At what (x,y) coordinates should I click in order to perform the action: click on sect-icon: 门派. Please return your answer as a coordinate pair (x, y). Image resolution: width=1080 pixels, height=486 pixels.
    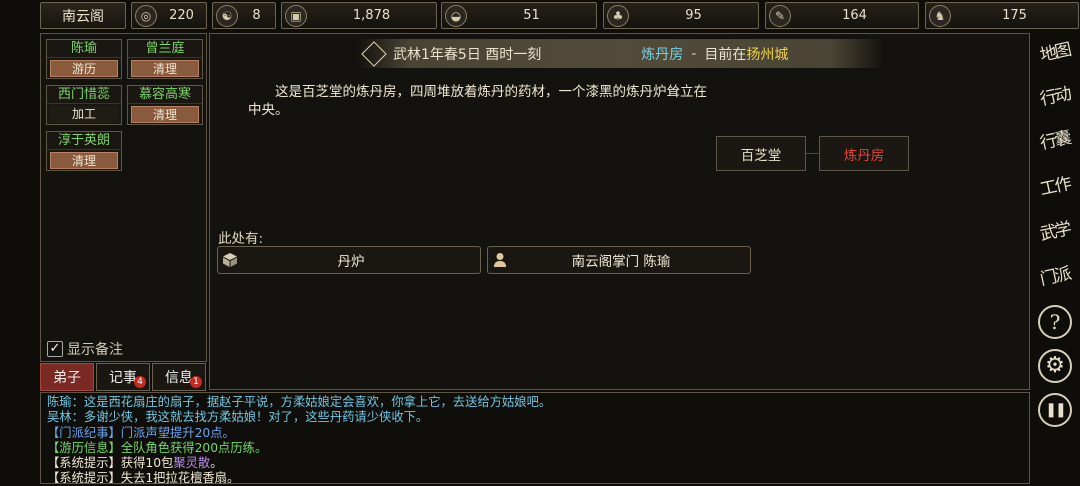
    Looking at the image, I should click on (1055, 277).